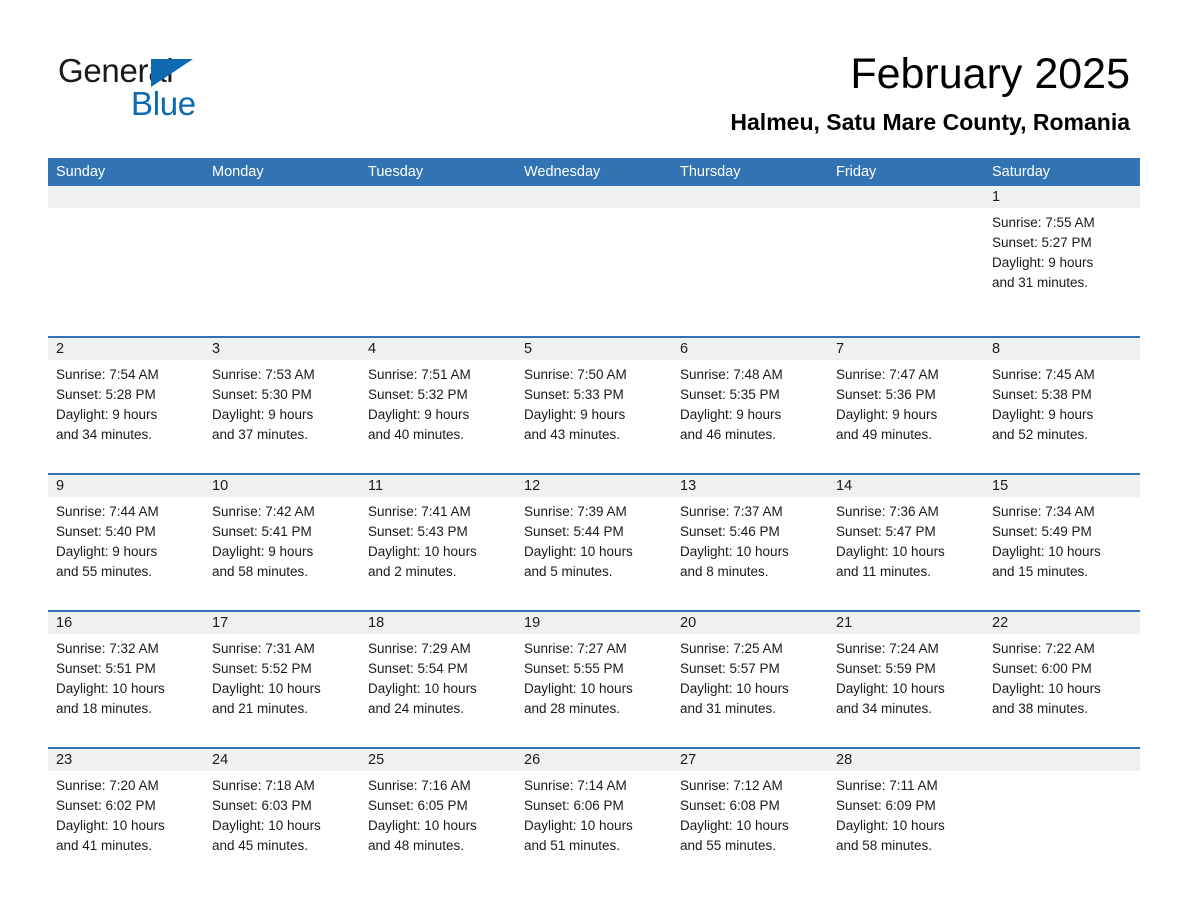 This screenshot has width=1188, height=918. I want to click on day-number: 23, so click(126, 760).